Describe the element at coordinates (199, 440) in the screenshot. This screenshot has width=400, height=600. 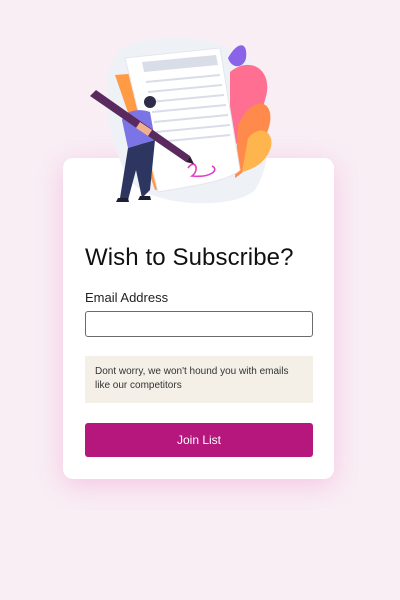
I see `join-list-button: Join List` at that location.